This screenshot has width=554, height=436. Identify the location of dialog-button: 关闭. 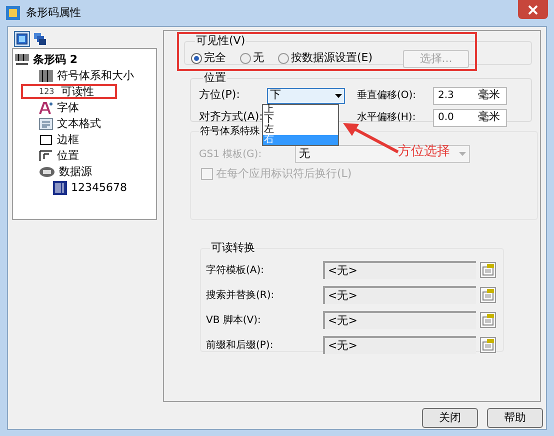
(450, 418).